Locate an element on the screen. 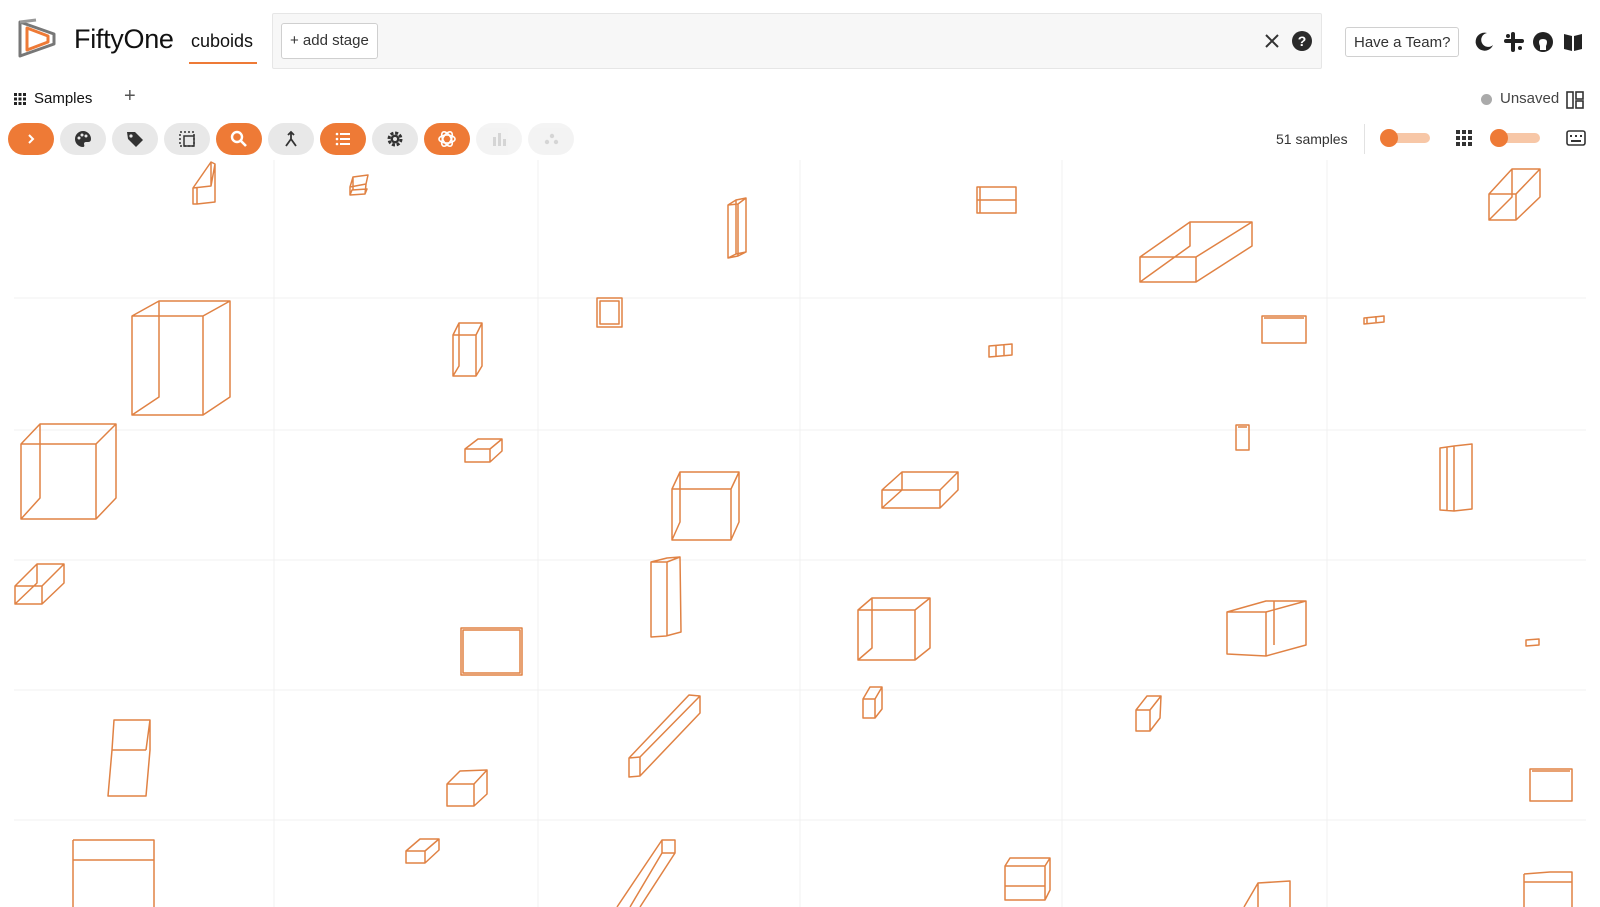 This screenshot has width=1600, height=907. similarity-search-button is located at coordinates (239, 139).